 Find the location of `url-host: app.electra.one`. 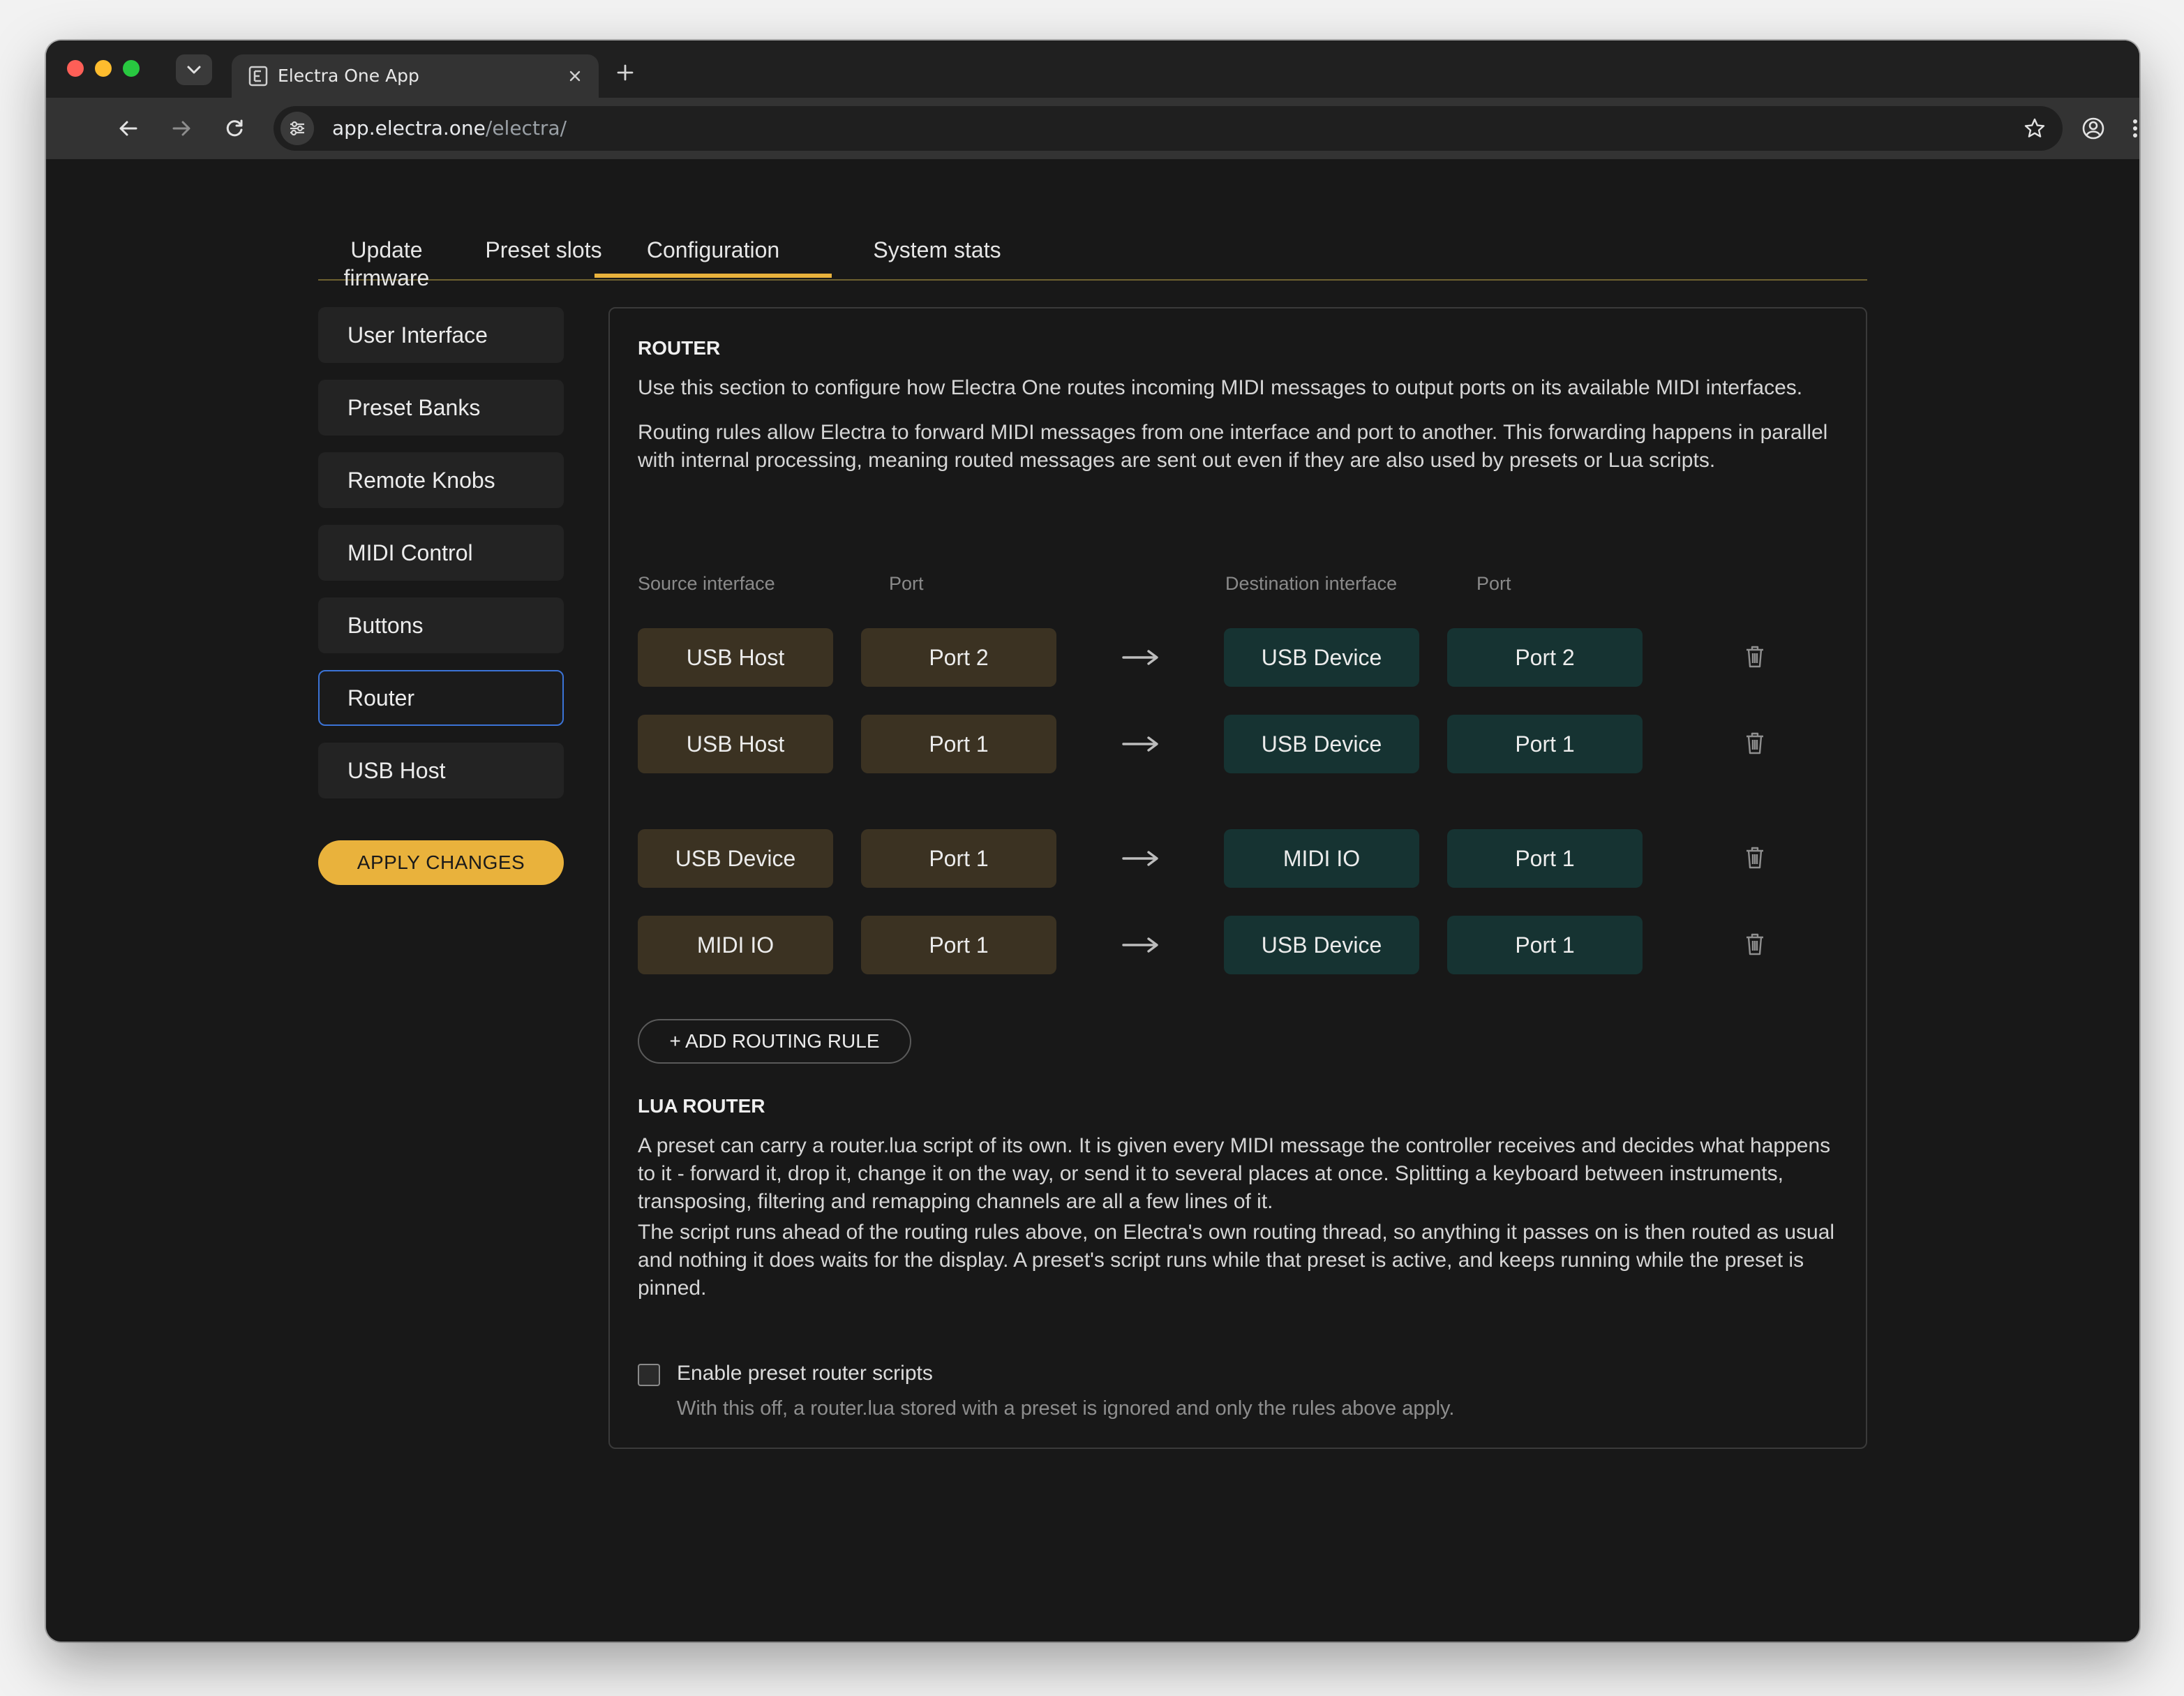

url-host: app.electra.one is located at coordinates (409, 128).